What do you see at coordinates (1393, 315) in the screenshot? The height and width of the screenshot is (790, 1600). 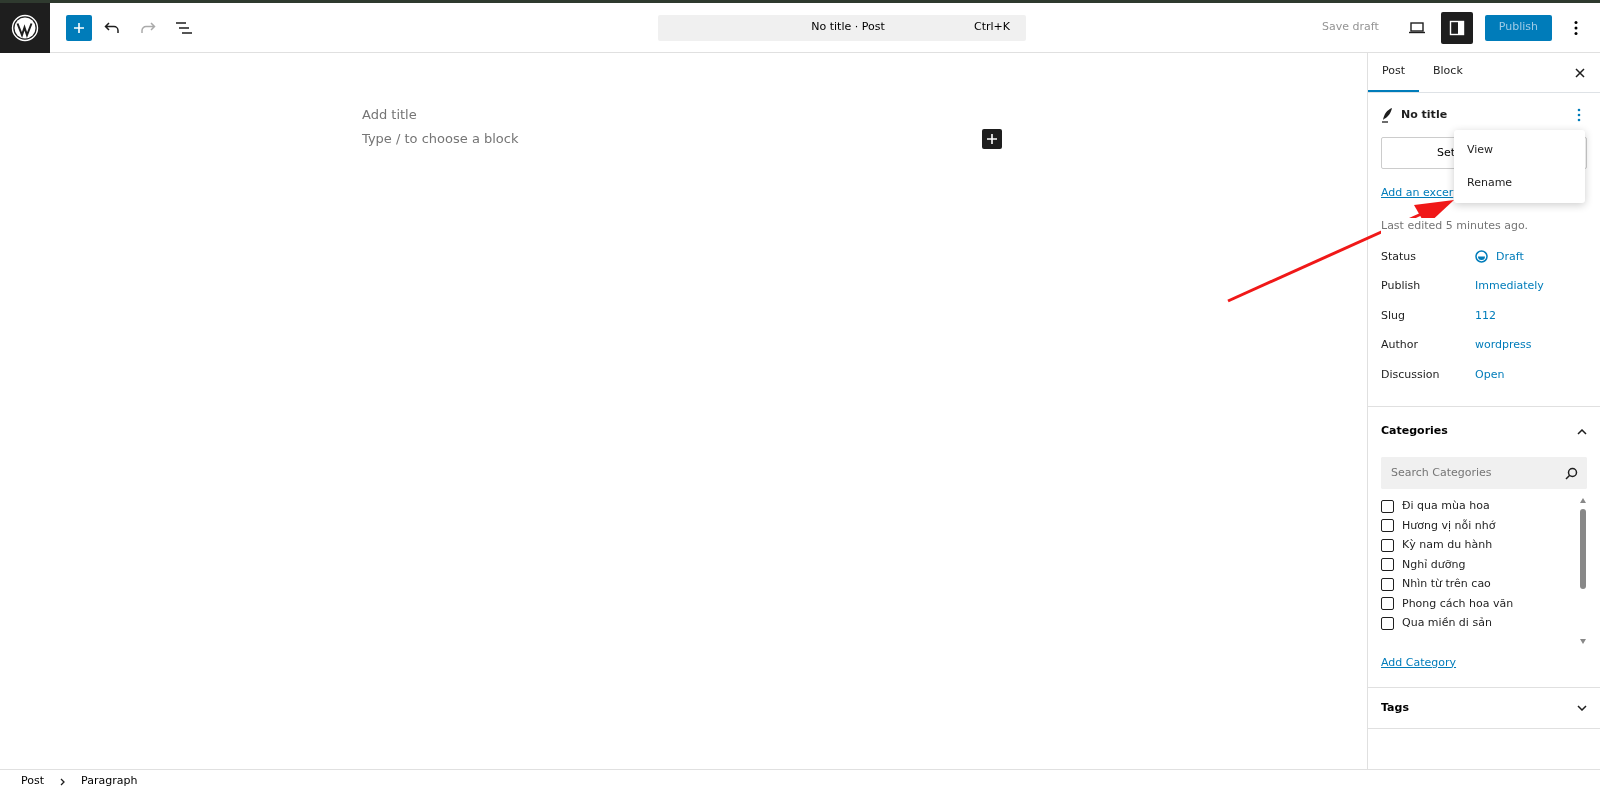 I see `field-label: Slug` at bounding box center [1393, 315].